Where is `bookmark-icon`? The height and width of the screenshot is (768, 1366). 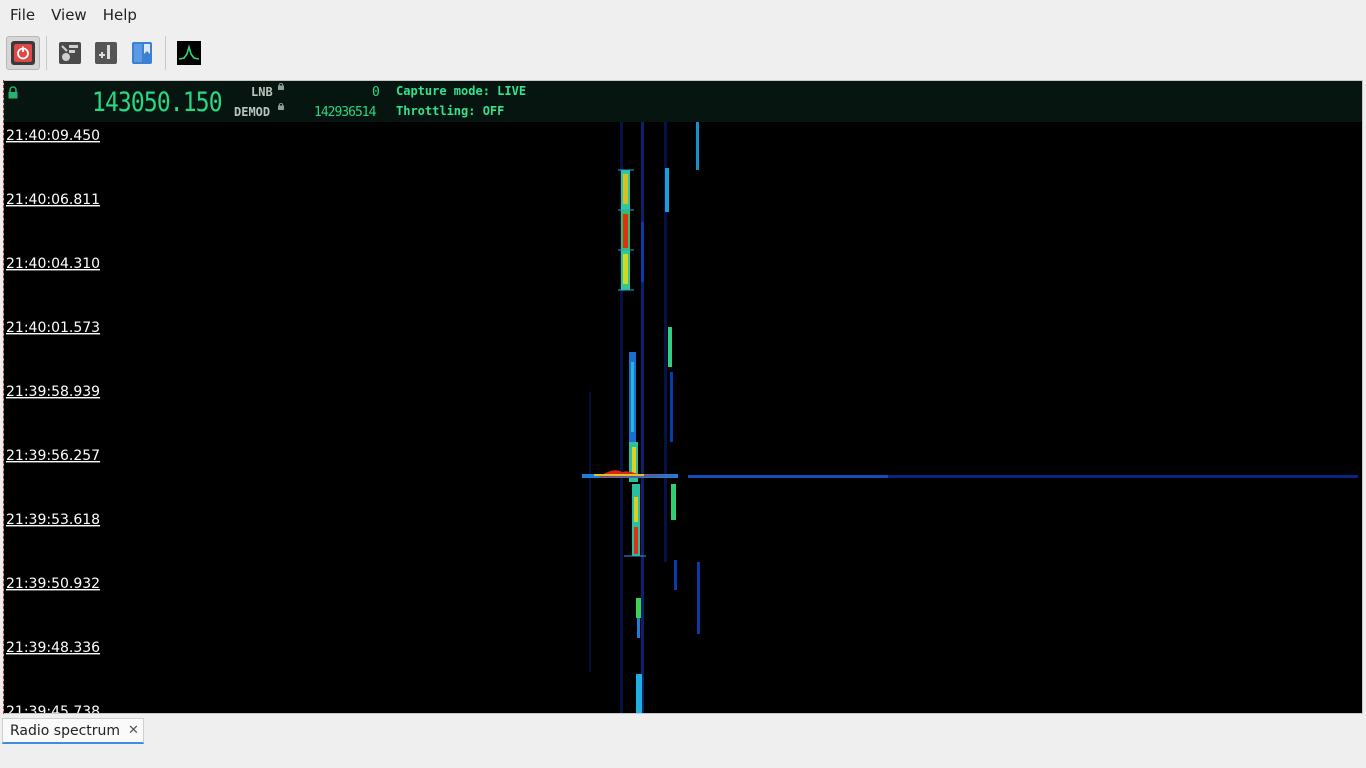 bookmark-icon is located at coordinates (142, 53).